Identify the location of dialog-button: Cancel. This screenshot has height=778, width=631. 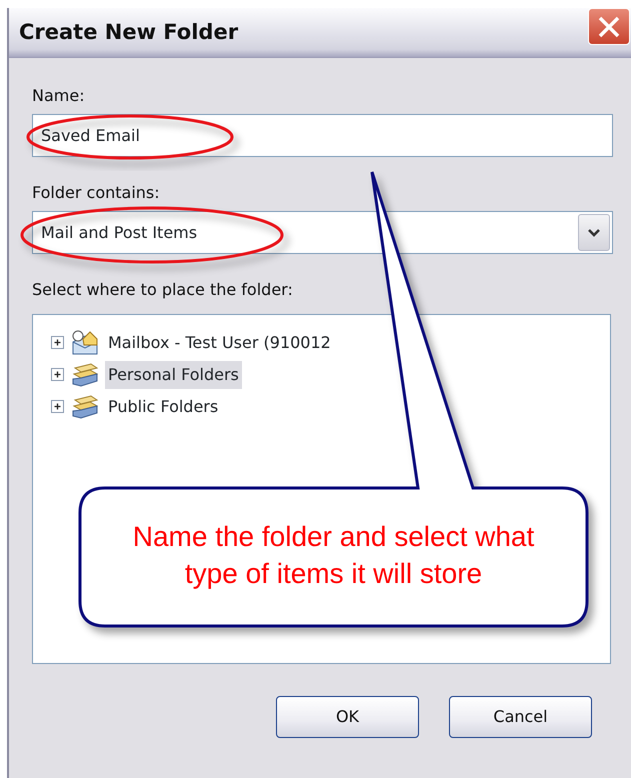
(520, 717).